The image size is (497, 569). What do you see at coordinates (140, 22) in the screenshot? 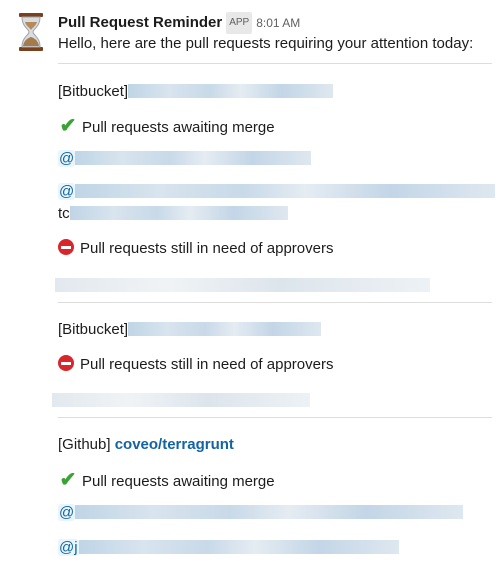
I see `sender-name: Pull Request Reminder` at bounding box center [140, 22].